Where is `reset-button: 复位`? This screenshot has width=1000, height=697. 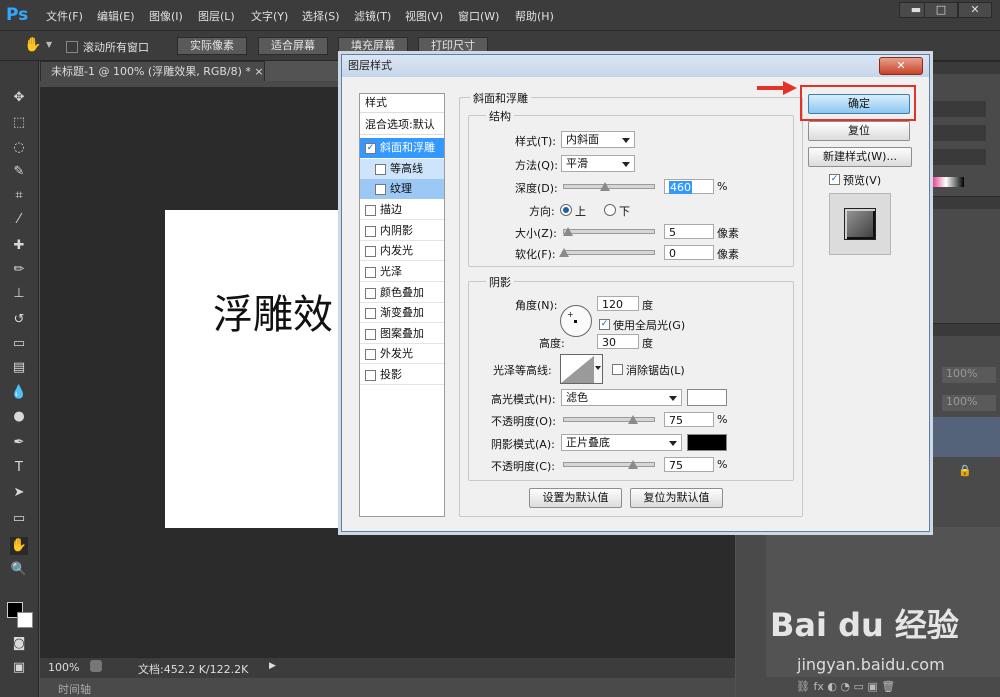
reset-button: 复位 is located at coordinates (859, 131).